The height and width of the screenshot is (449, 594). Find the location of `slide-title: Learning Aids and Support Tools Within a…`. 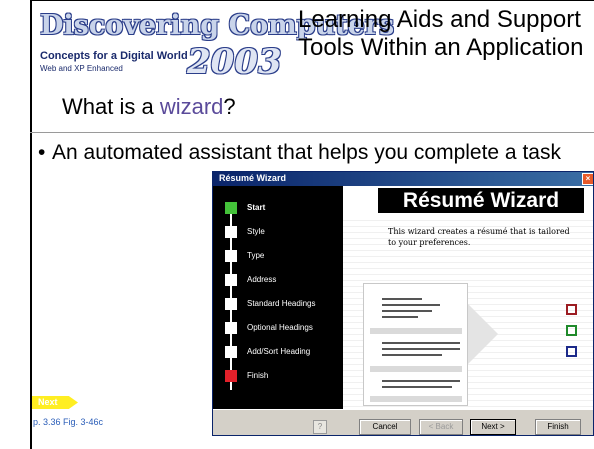

slide-title: Learning Aids and Support Tools Within a… is located at coordinates (441, 33).